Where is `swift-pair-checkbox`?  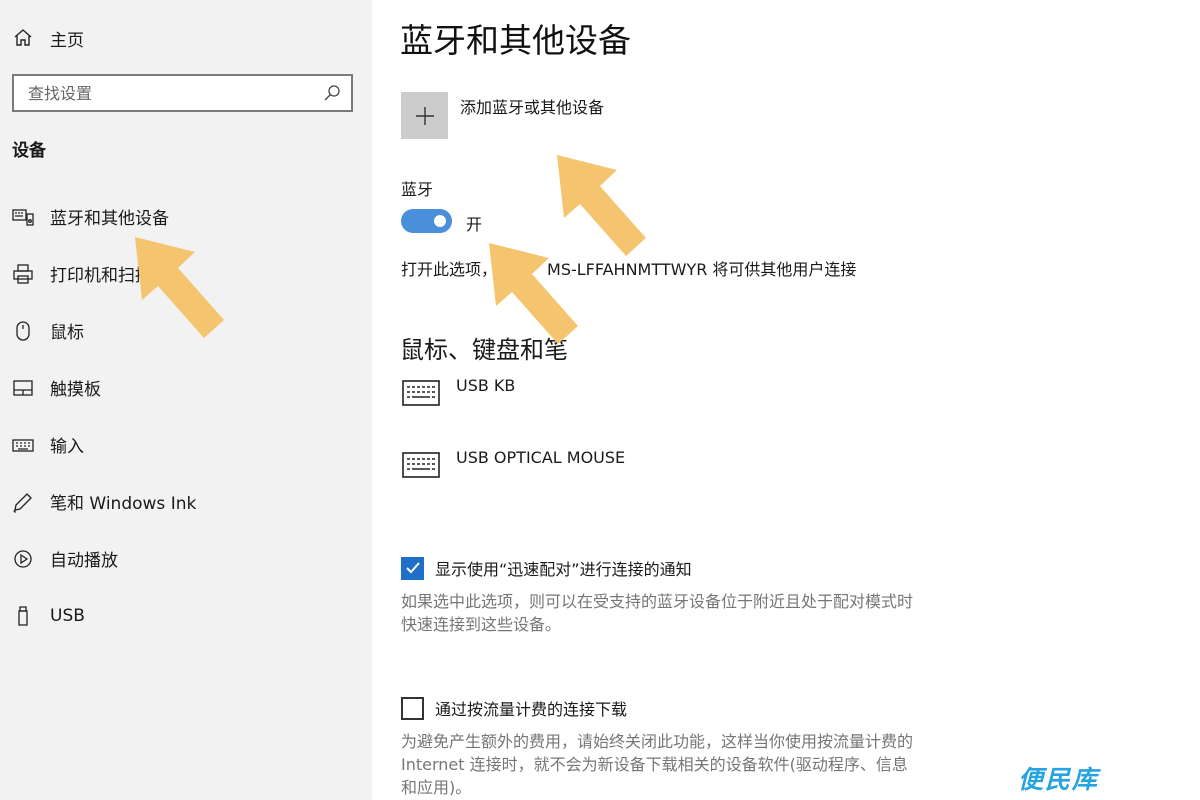 swift-pair-checkbox is located at coordinates (412, 568).